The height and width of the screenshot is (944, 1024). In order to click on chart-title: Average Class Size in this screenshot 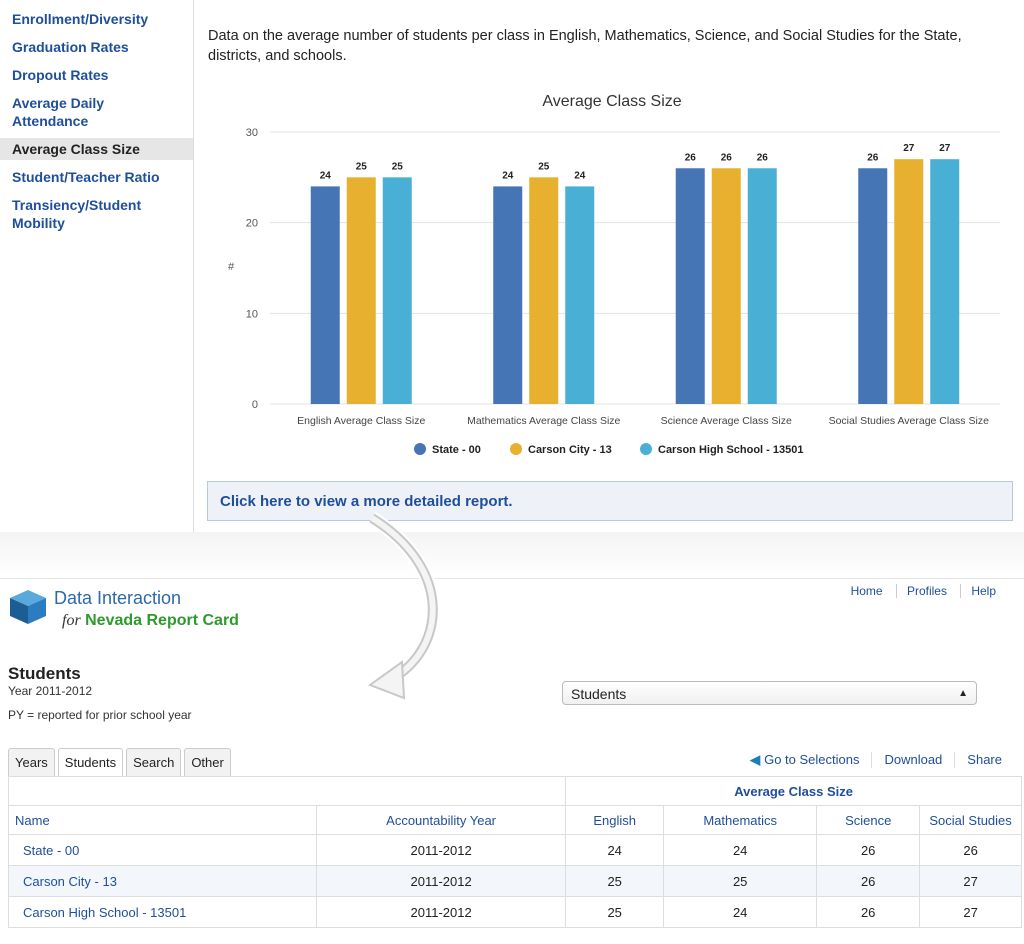, I will do `click(611, 101)`.